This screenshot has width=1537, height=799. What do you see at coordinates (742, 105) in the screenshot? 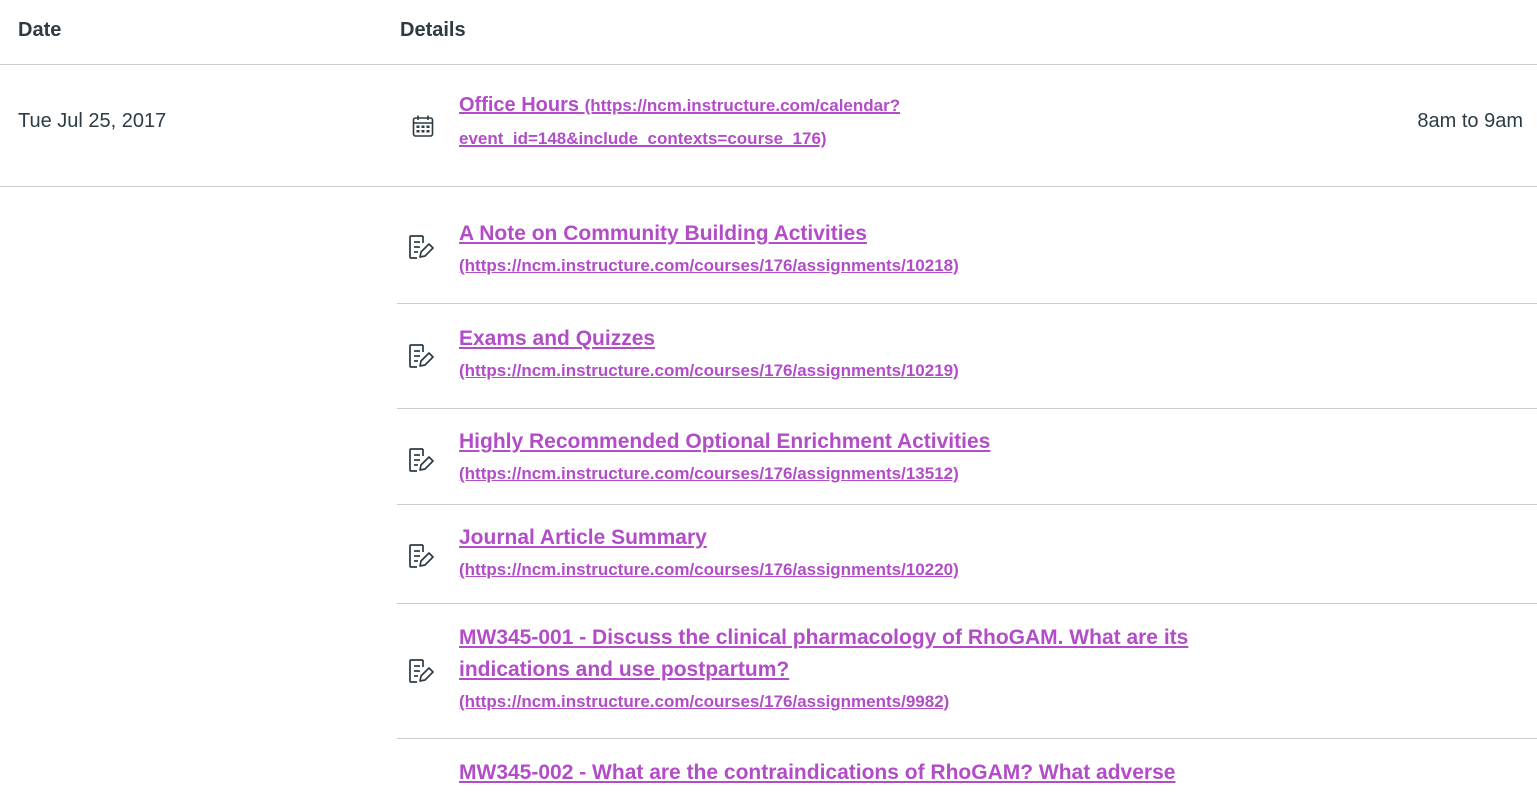
I see `event-url-line1: (https://ncm.instructure.com/calendar?` at bounding box center [742, 105].